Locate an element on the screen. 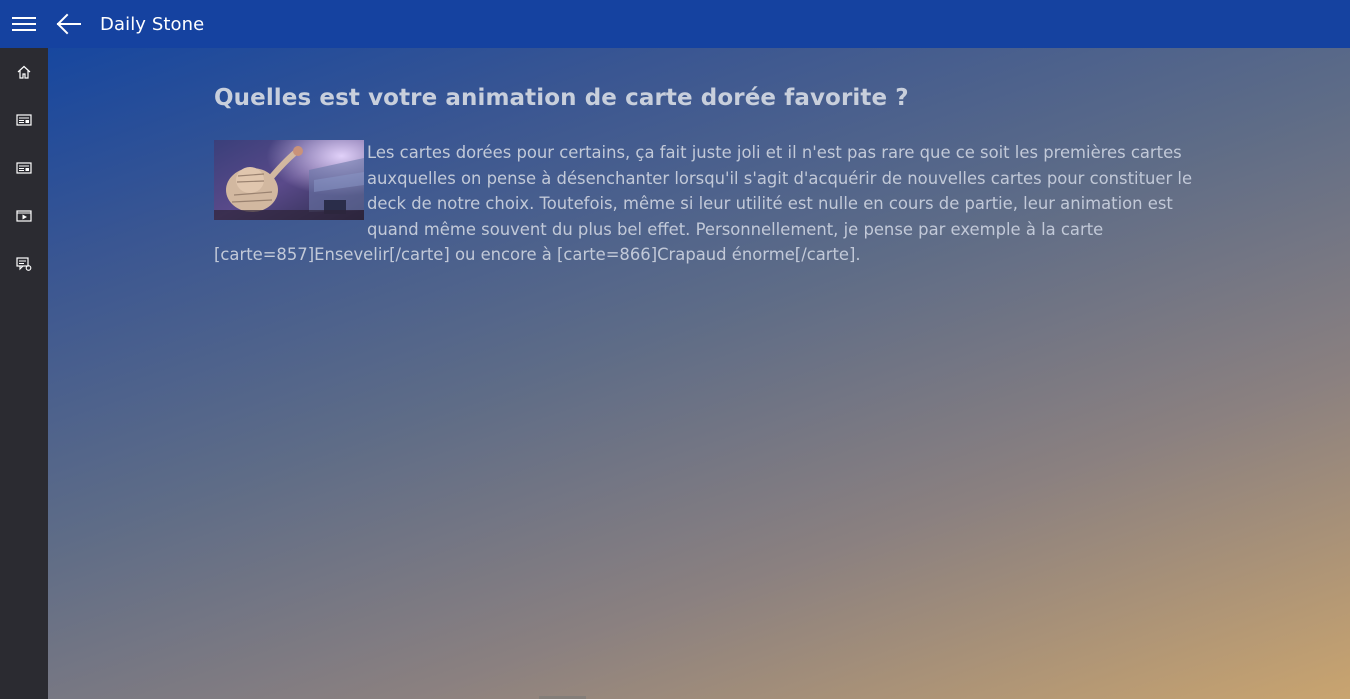  news-icon is located at coordinates (24, 120).